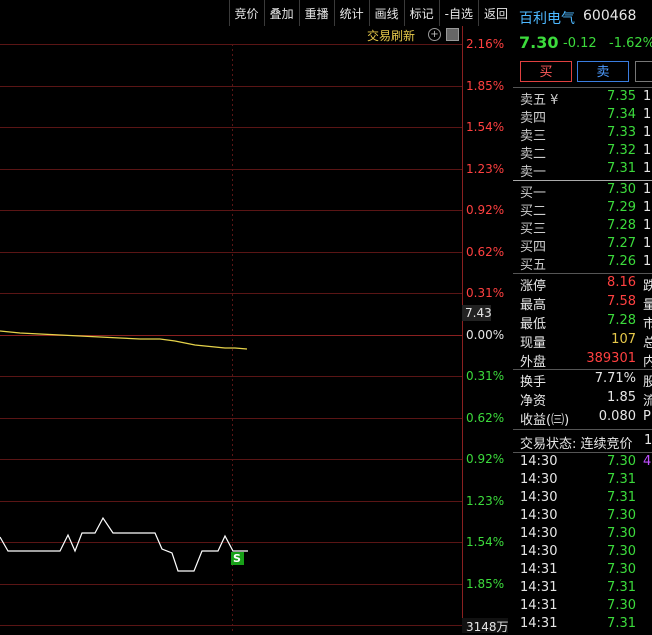 This screenshot has height=635, width=652. I want to click on tick-row: 14:30 7.30 4, so click(582, 463).